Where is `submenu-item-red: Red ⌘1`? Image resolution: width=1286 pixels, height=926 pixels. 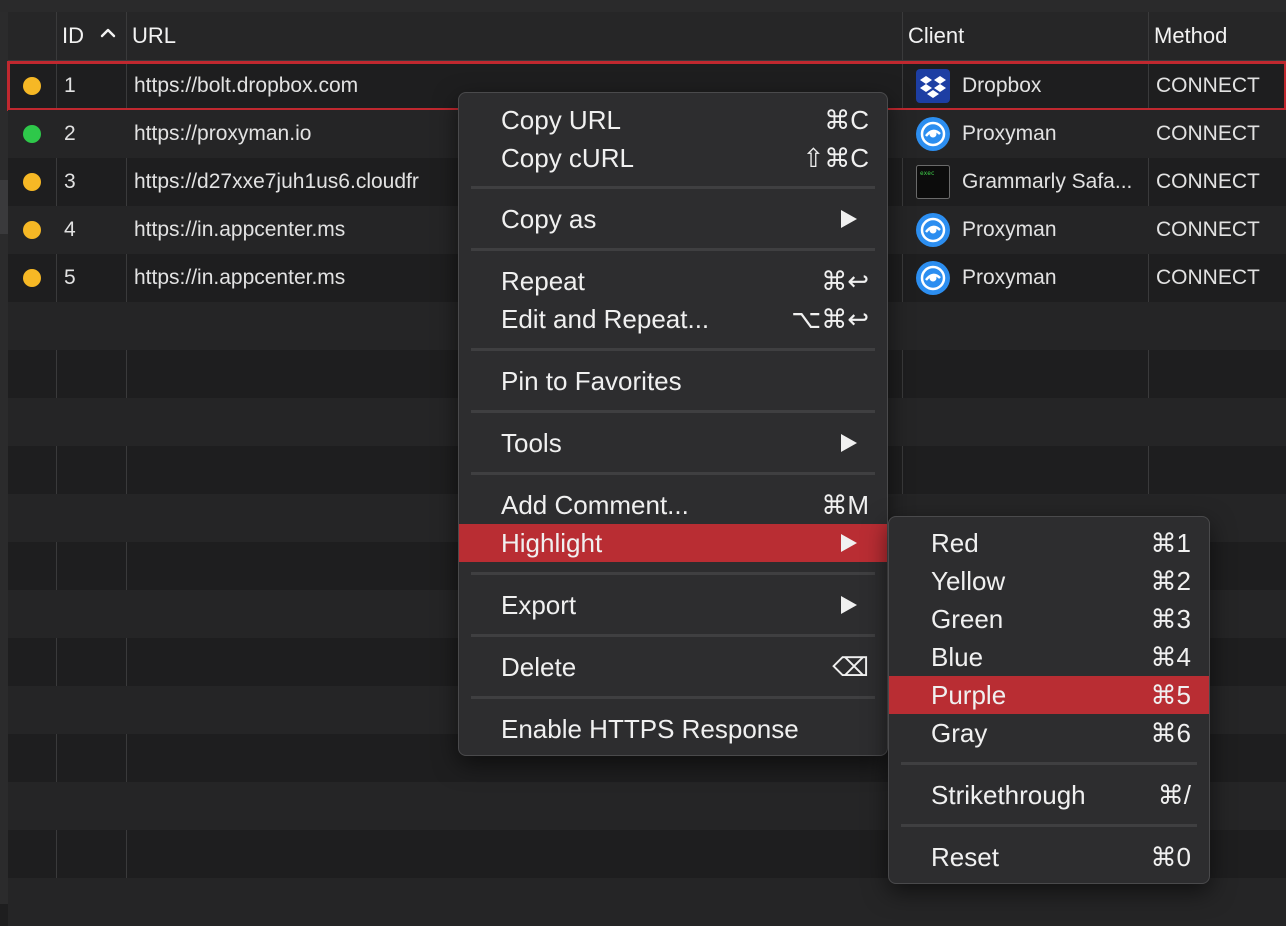
submenu-item-red: Red ⌘1 is located at coordinates (1049, 543).